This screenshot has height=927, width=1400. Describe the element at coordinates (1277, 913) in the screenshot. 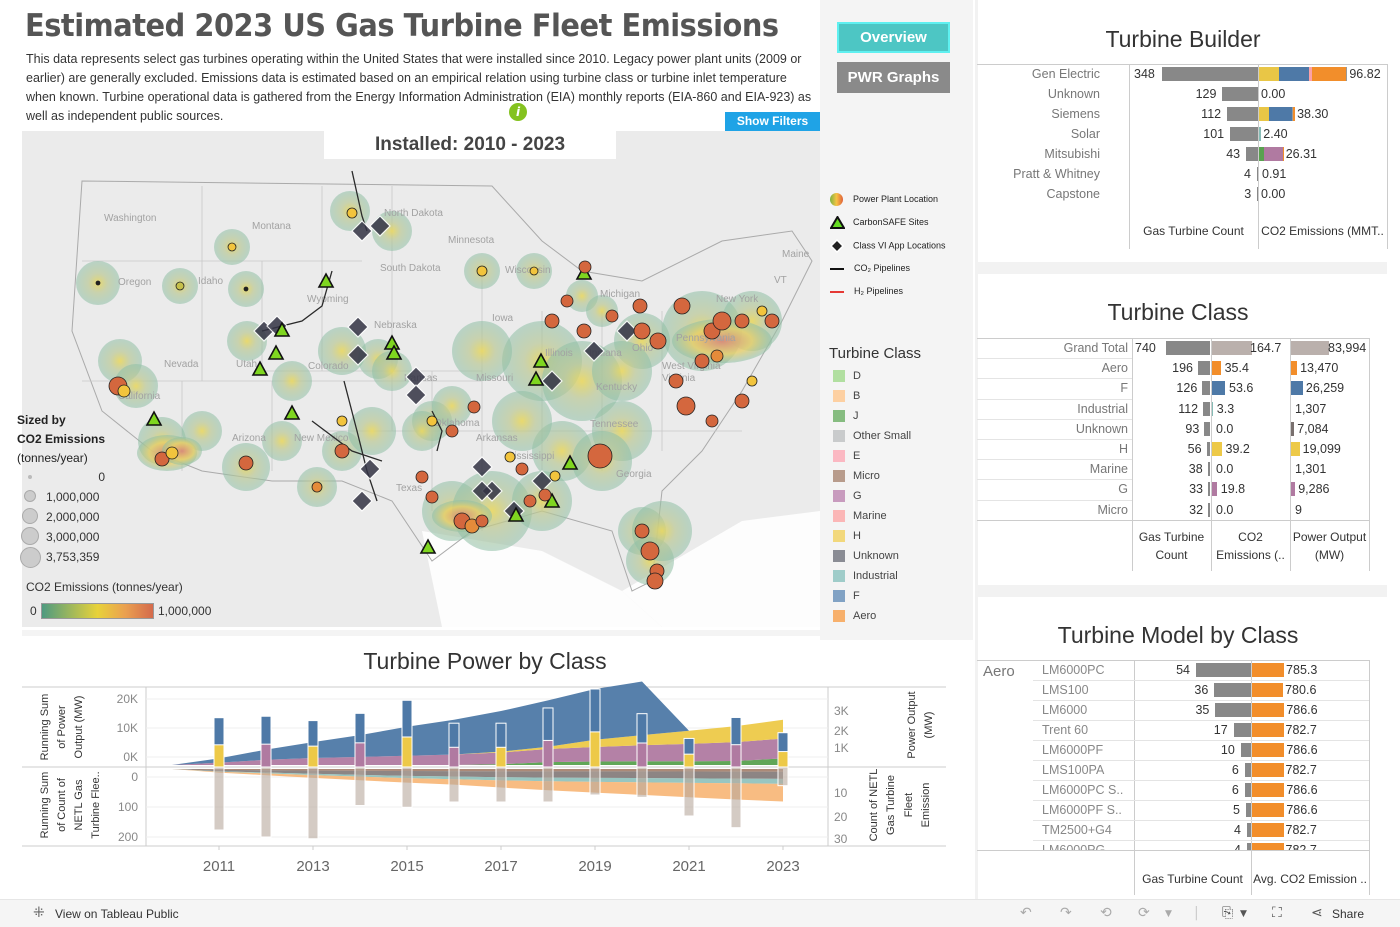

I see `fullscreen-icon: ⛶` at that location.